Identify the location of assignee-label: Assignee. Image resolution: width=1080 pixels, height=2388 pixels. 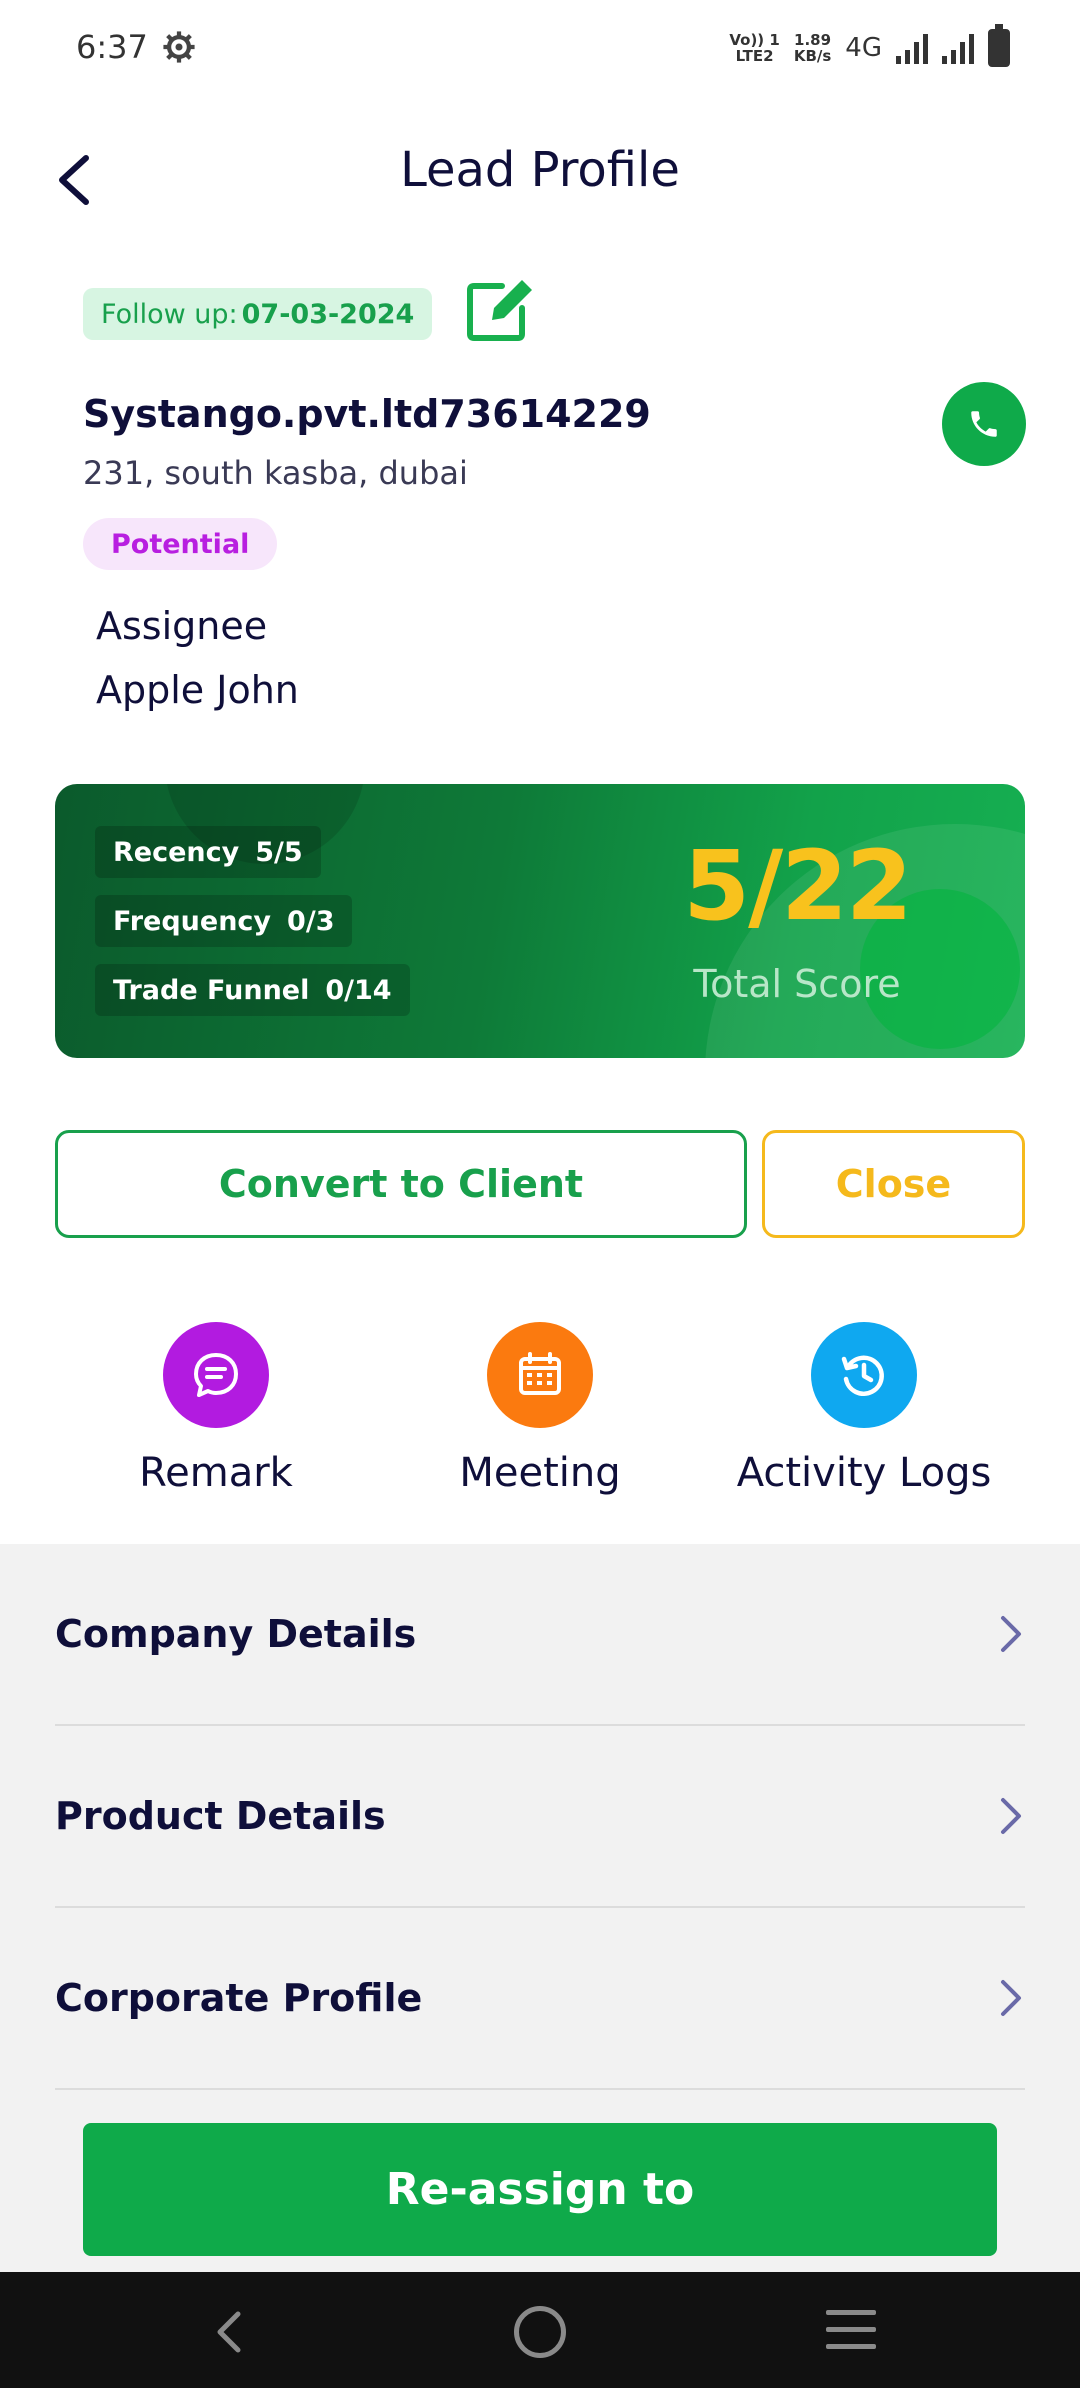
(182, 626).